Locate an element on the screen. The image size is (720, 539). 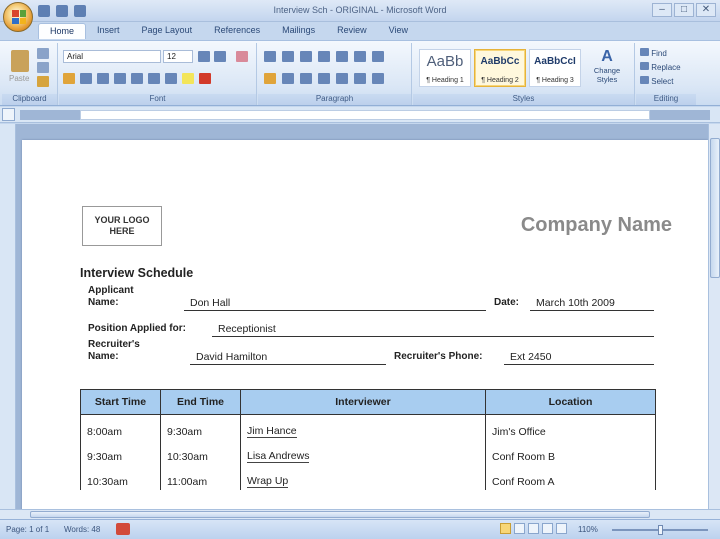
copy-icon is located at coordinates (43, 67).